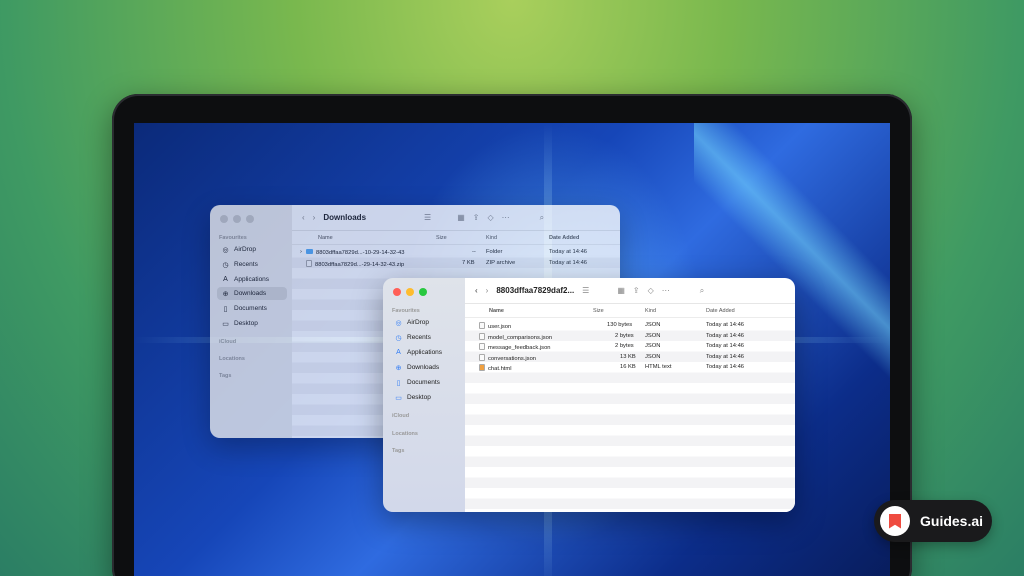 The image size is (1024, 576). Describe the element at coordinates (895, 521) in the screenshot. I see `guides-logo-icon` at that location.